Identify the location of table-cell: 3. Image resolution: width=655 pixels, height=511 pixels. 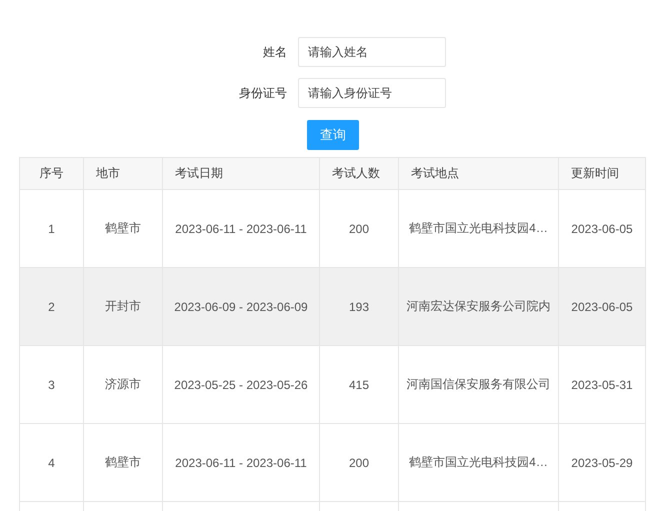
(52, 385).